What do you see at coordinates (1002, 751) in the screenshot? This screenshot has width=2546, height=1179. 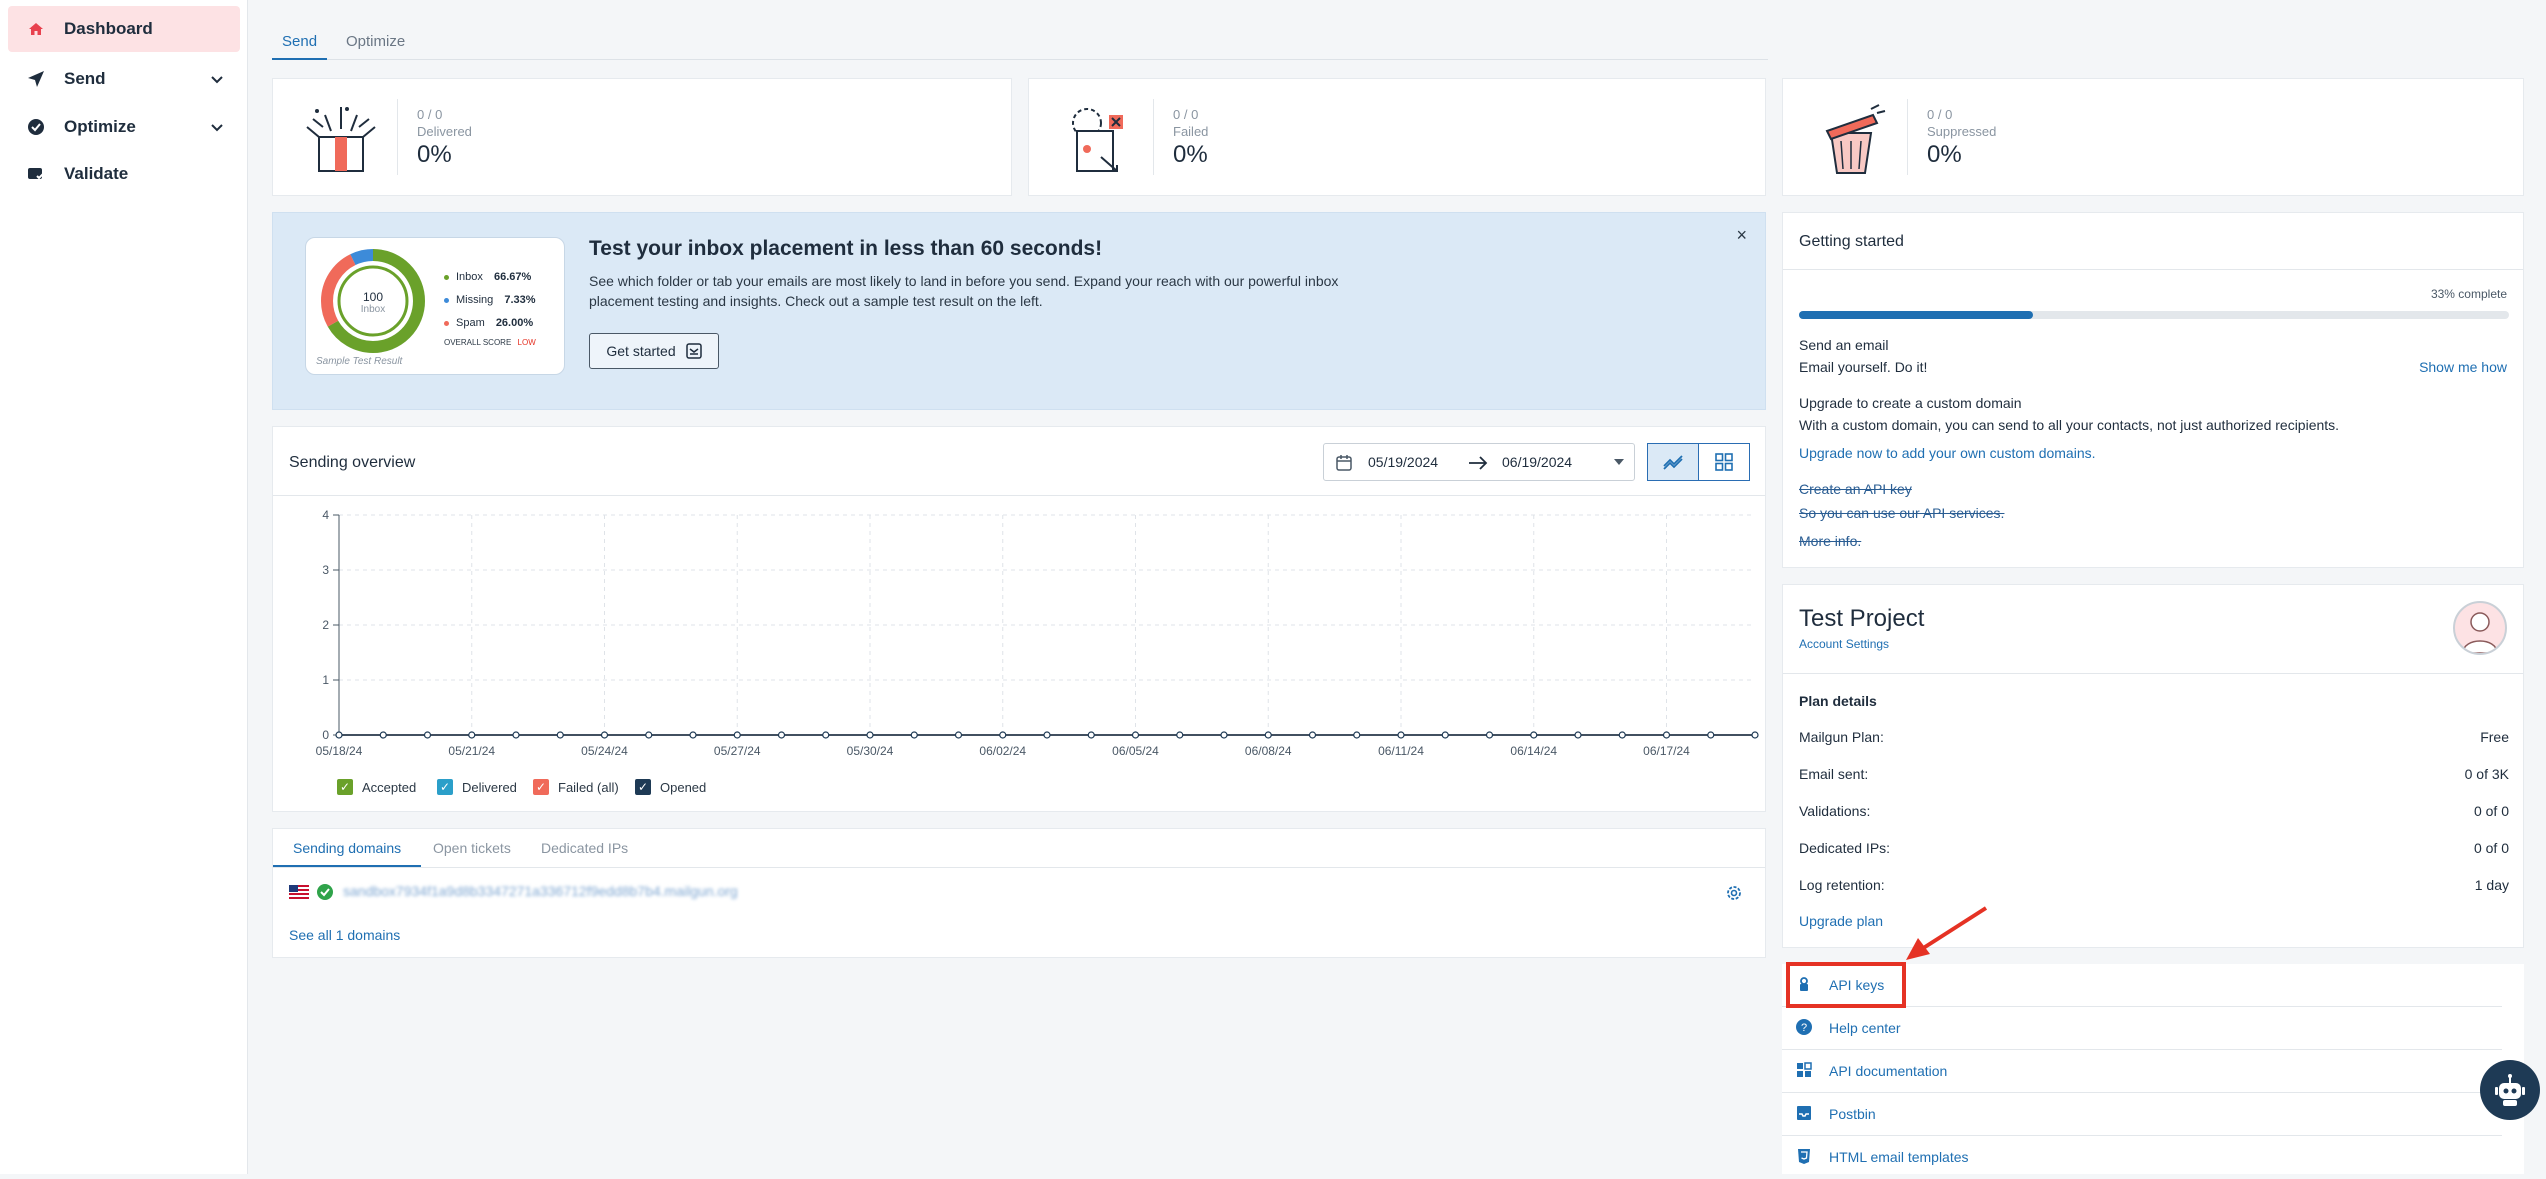 I see `x-tick-label: 06/02/24` at bounding box center [1002, 751].